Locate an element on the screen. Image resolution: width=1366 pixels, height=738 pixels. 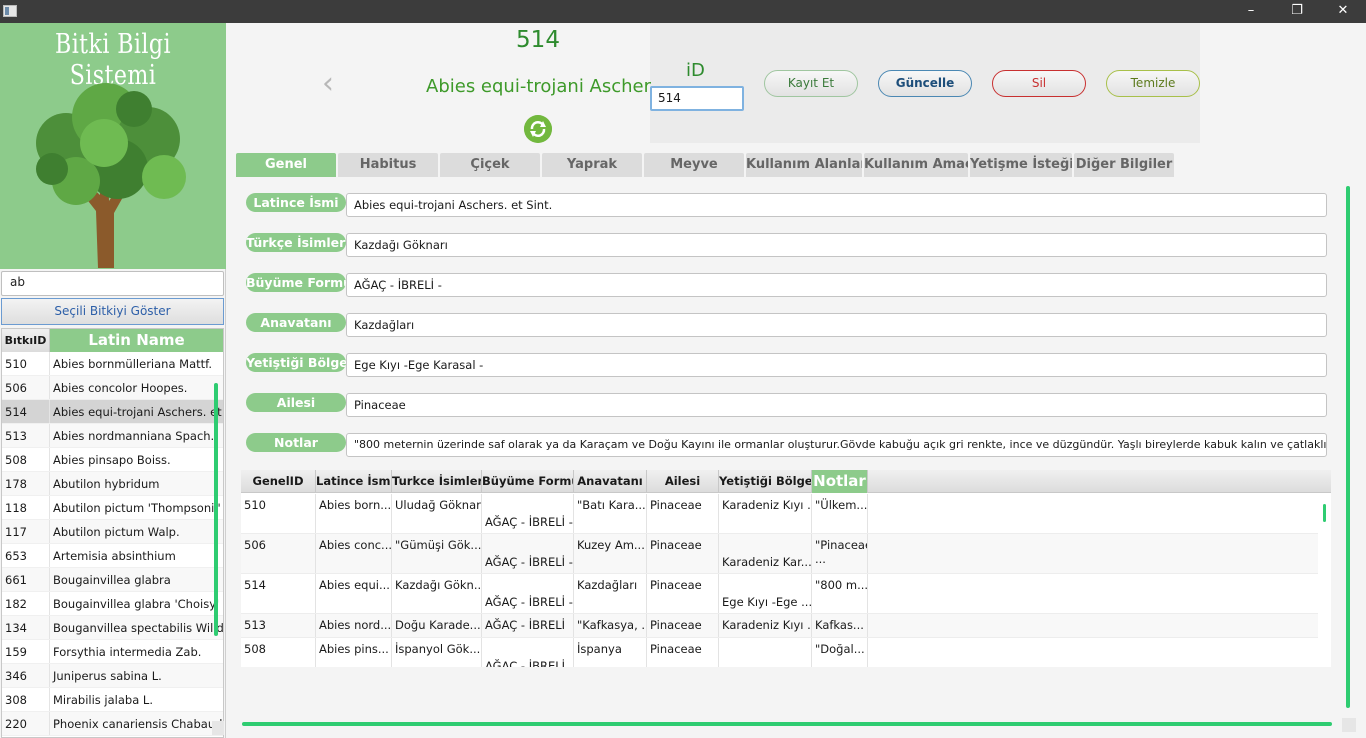
homeland-label: Anavatanı is located at coordinates (296, 322).